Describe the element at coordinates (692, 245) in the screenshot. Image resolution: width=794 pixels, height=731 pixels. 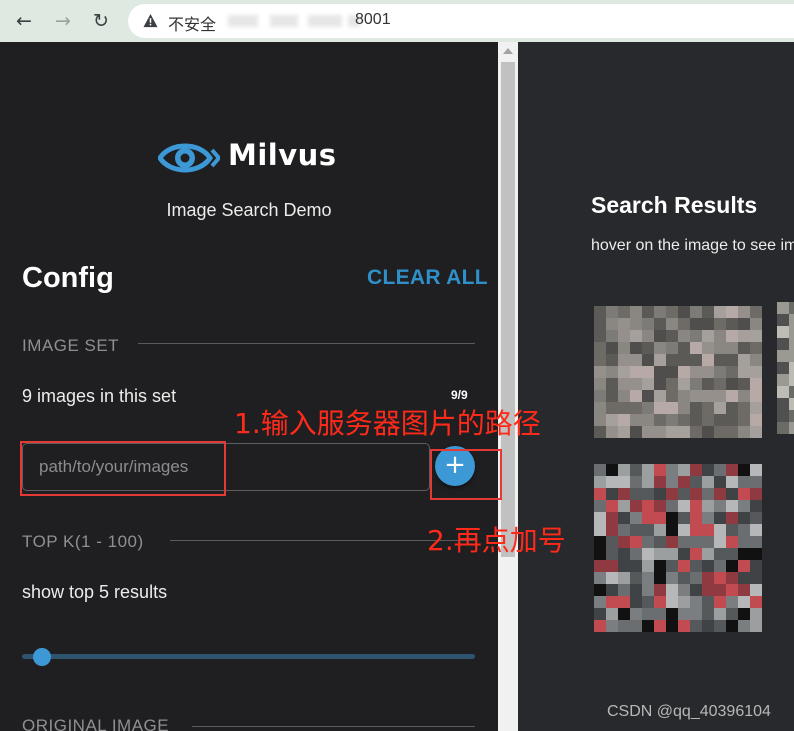
I see `results-hint: hover on the image to see image` at that location.